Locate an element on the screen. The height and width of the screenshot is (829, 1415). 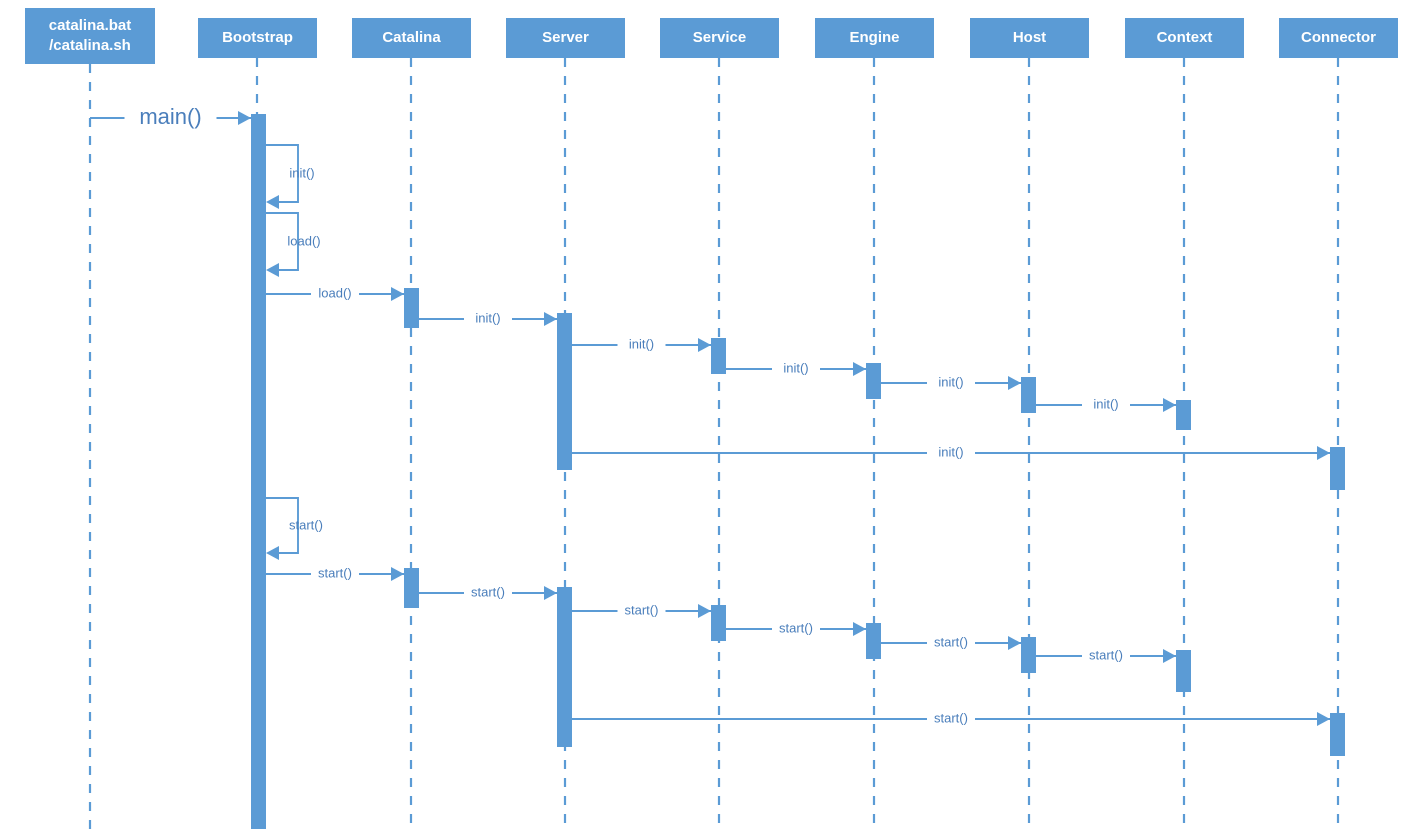
message-label-msg-init-engine: init() is located at coordinates (795, 367).